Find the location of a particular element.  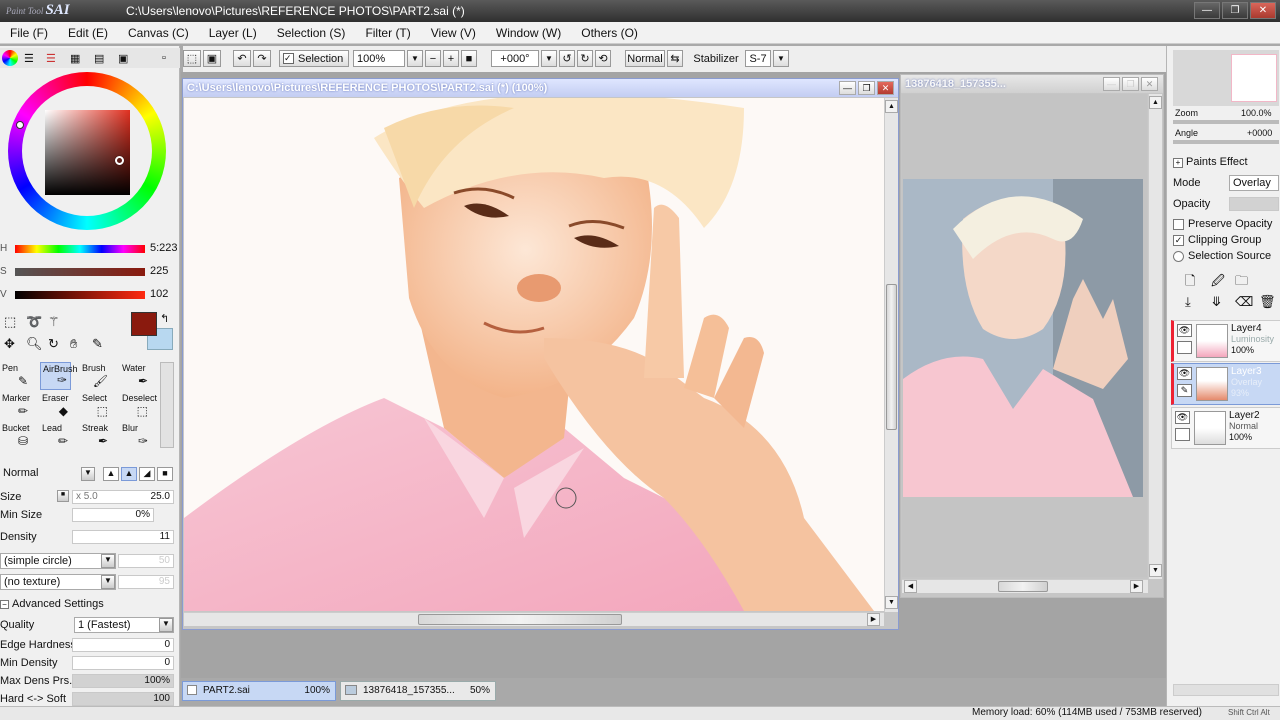

nav-angle-slider is located at coordinates (1226, 142).